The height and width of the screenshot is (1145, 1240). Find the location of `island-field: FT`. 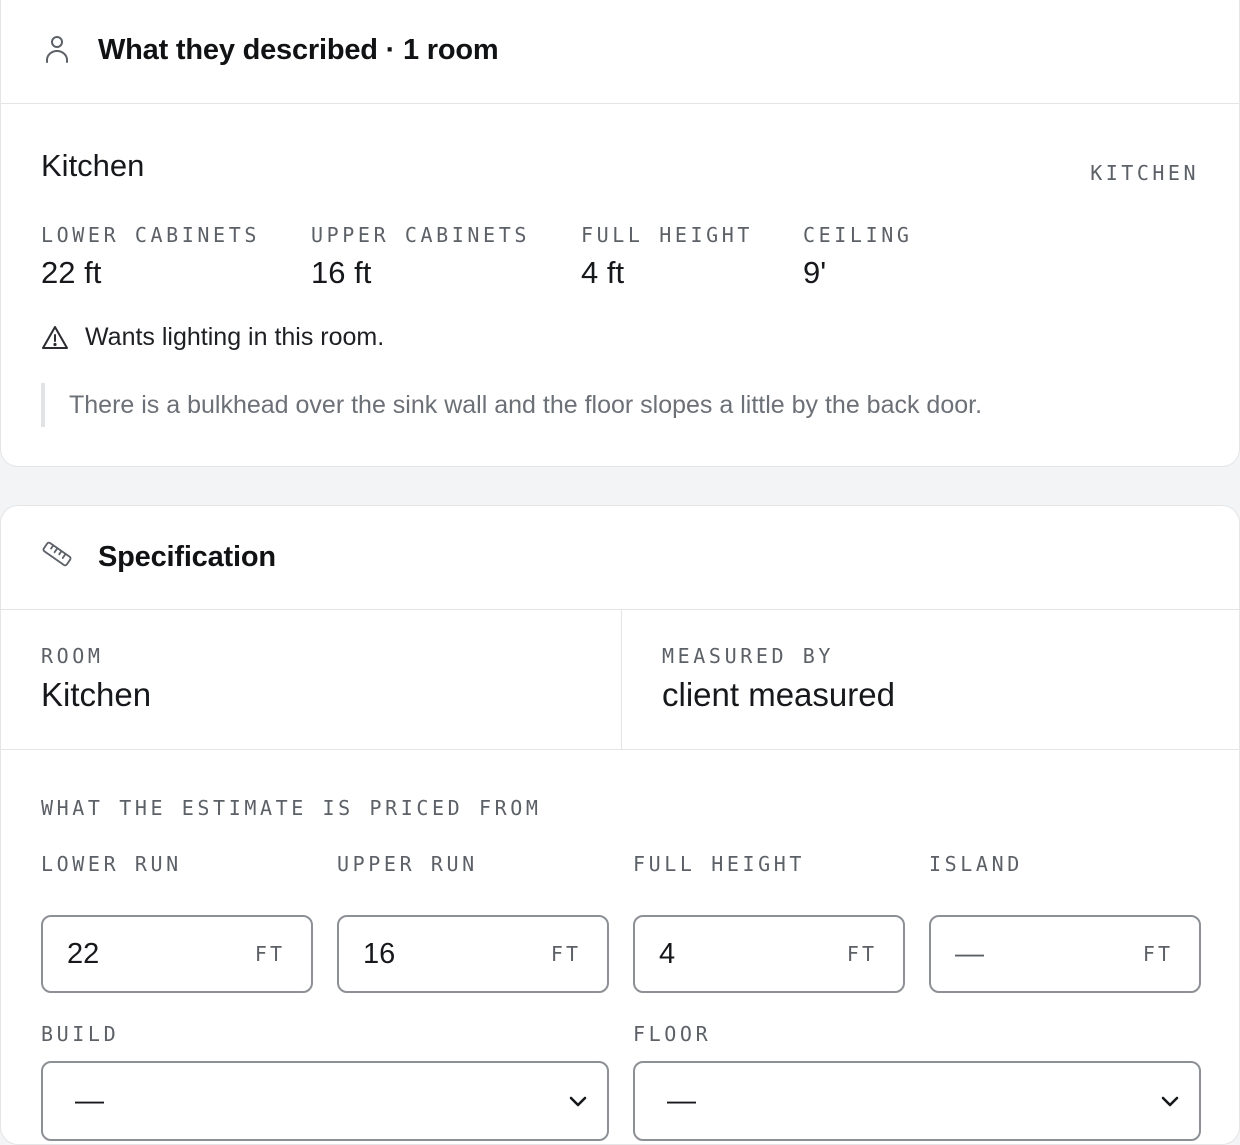

island-field: FT is located at coordinates (1065, 954).